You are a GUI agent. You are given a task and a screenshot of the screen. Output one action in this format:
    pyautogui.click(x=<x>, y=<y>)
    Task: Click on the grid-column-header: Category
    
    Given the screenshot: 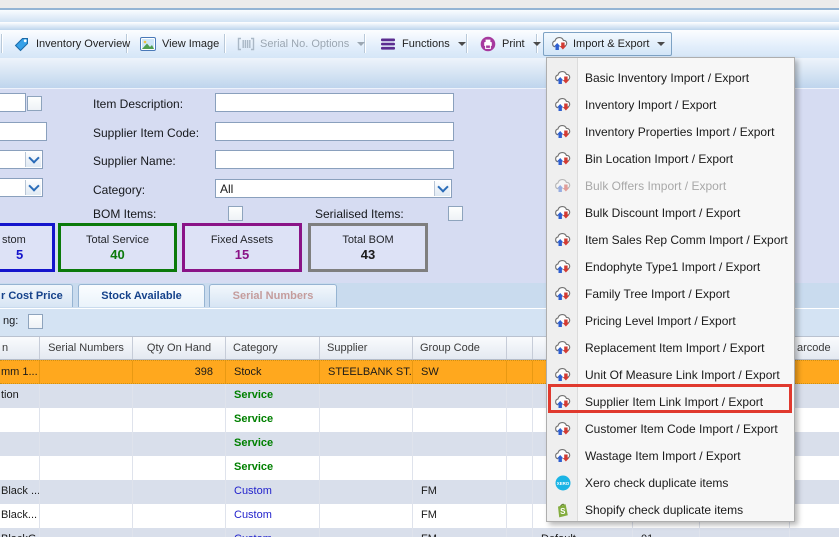 What is the action you would take?
    pyautogui.click(x=273, y=348)
    